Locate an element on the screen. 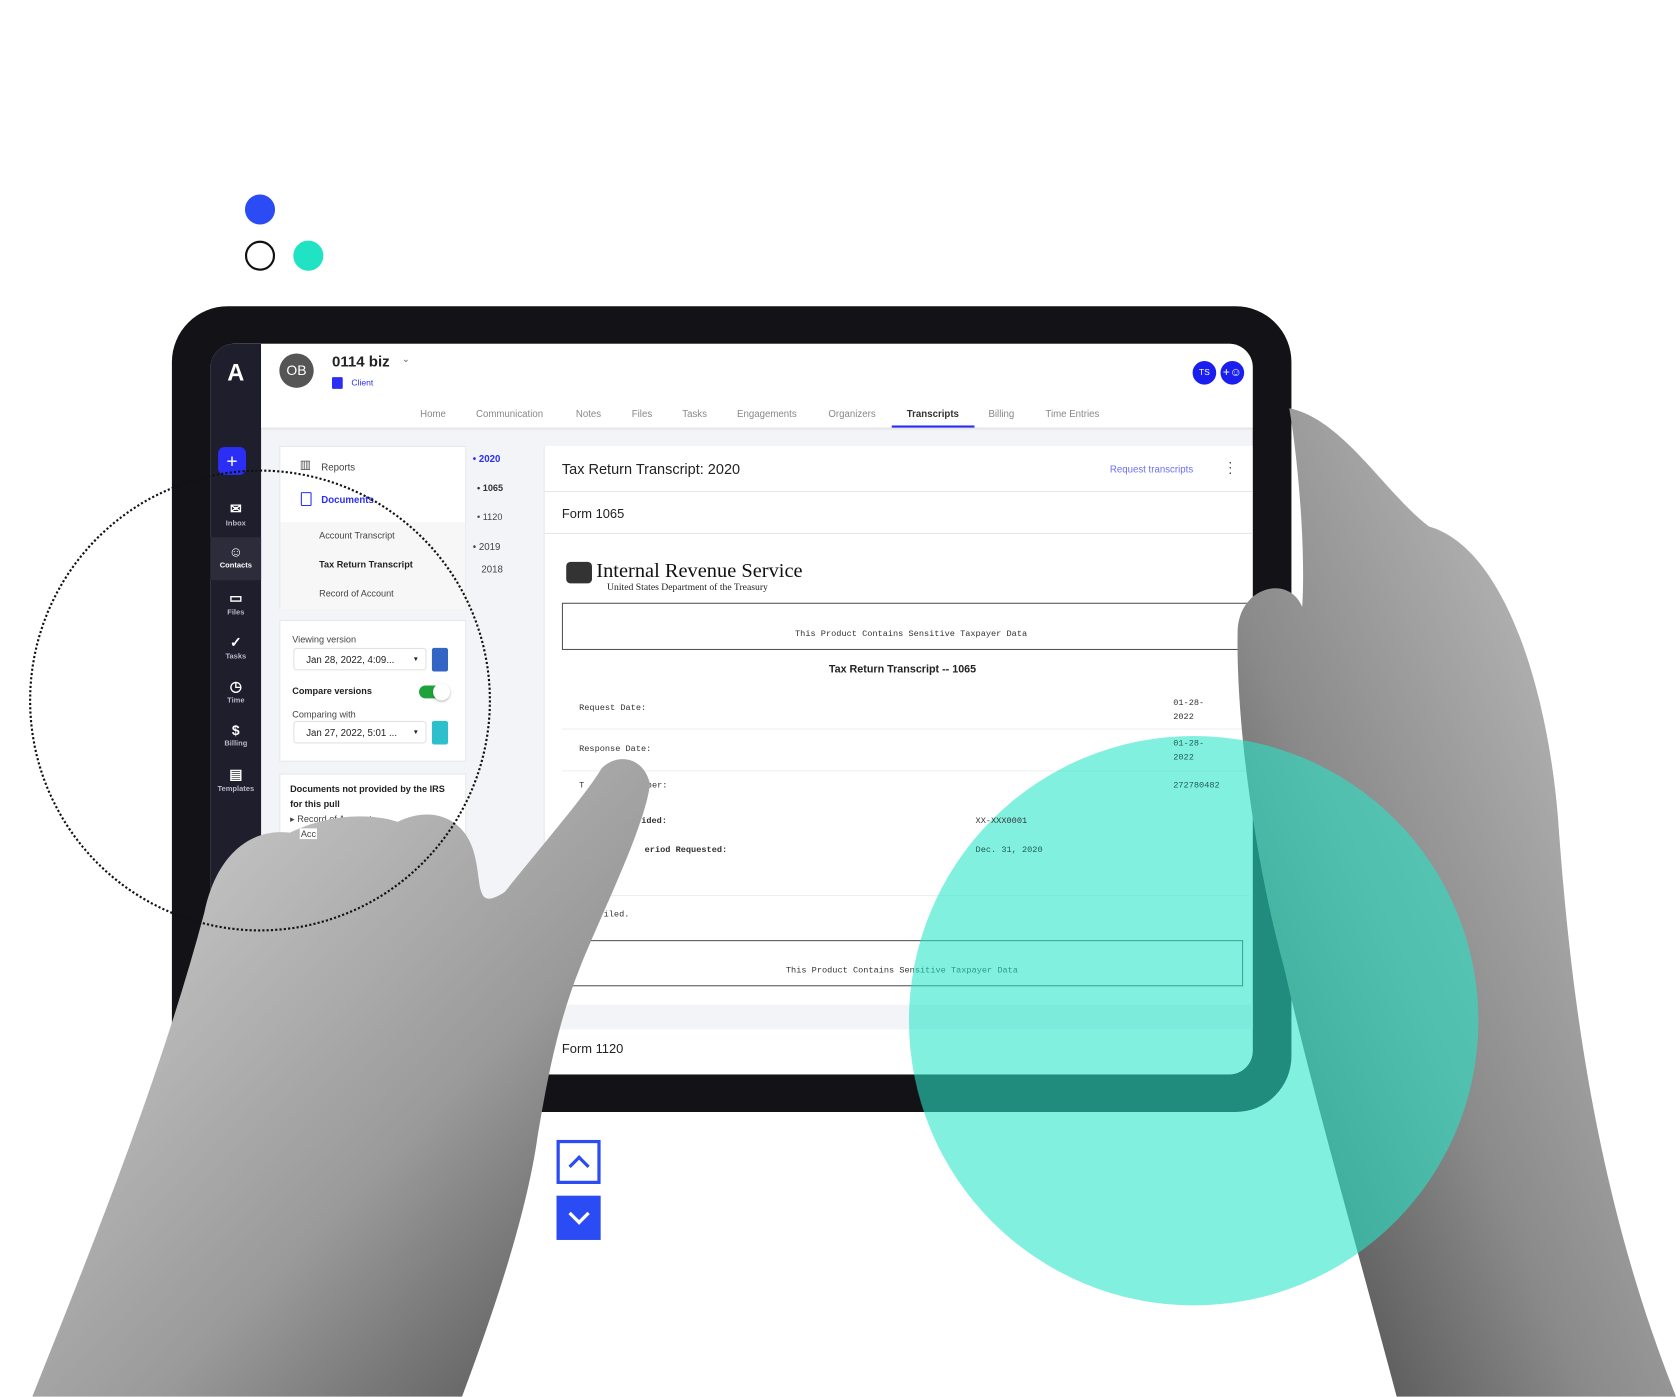  response-date-value: 01-28- 2022 is located at coordinates (1189, 751).